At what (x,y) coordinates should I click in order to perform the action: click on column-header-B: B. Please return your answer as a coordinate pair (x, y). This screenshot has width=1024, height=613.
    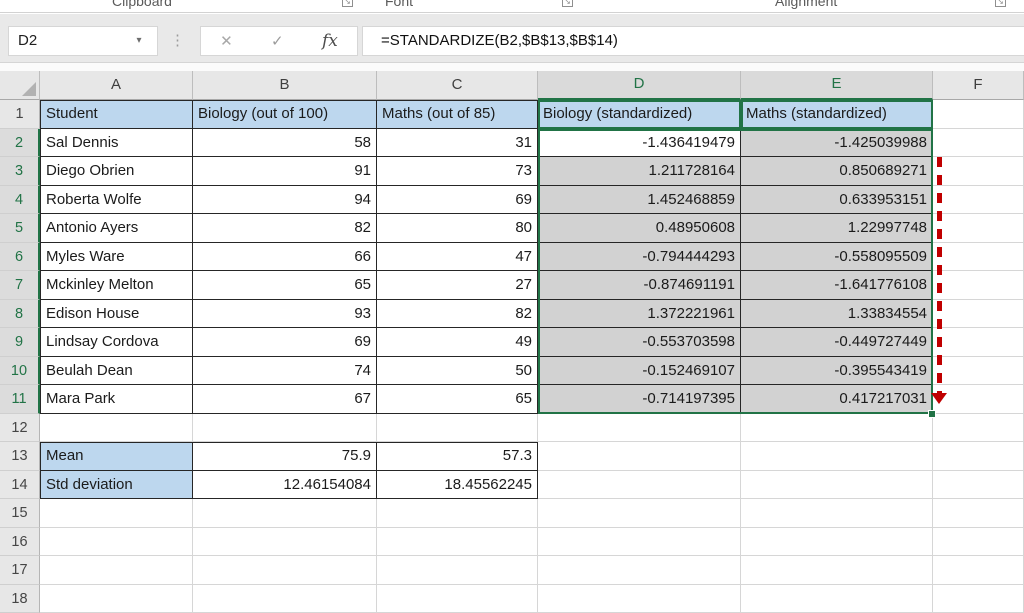
    Looking at the image, I should click on (285, 85).